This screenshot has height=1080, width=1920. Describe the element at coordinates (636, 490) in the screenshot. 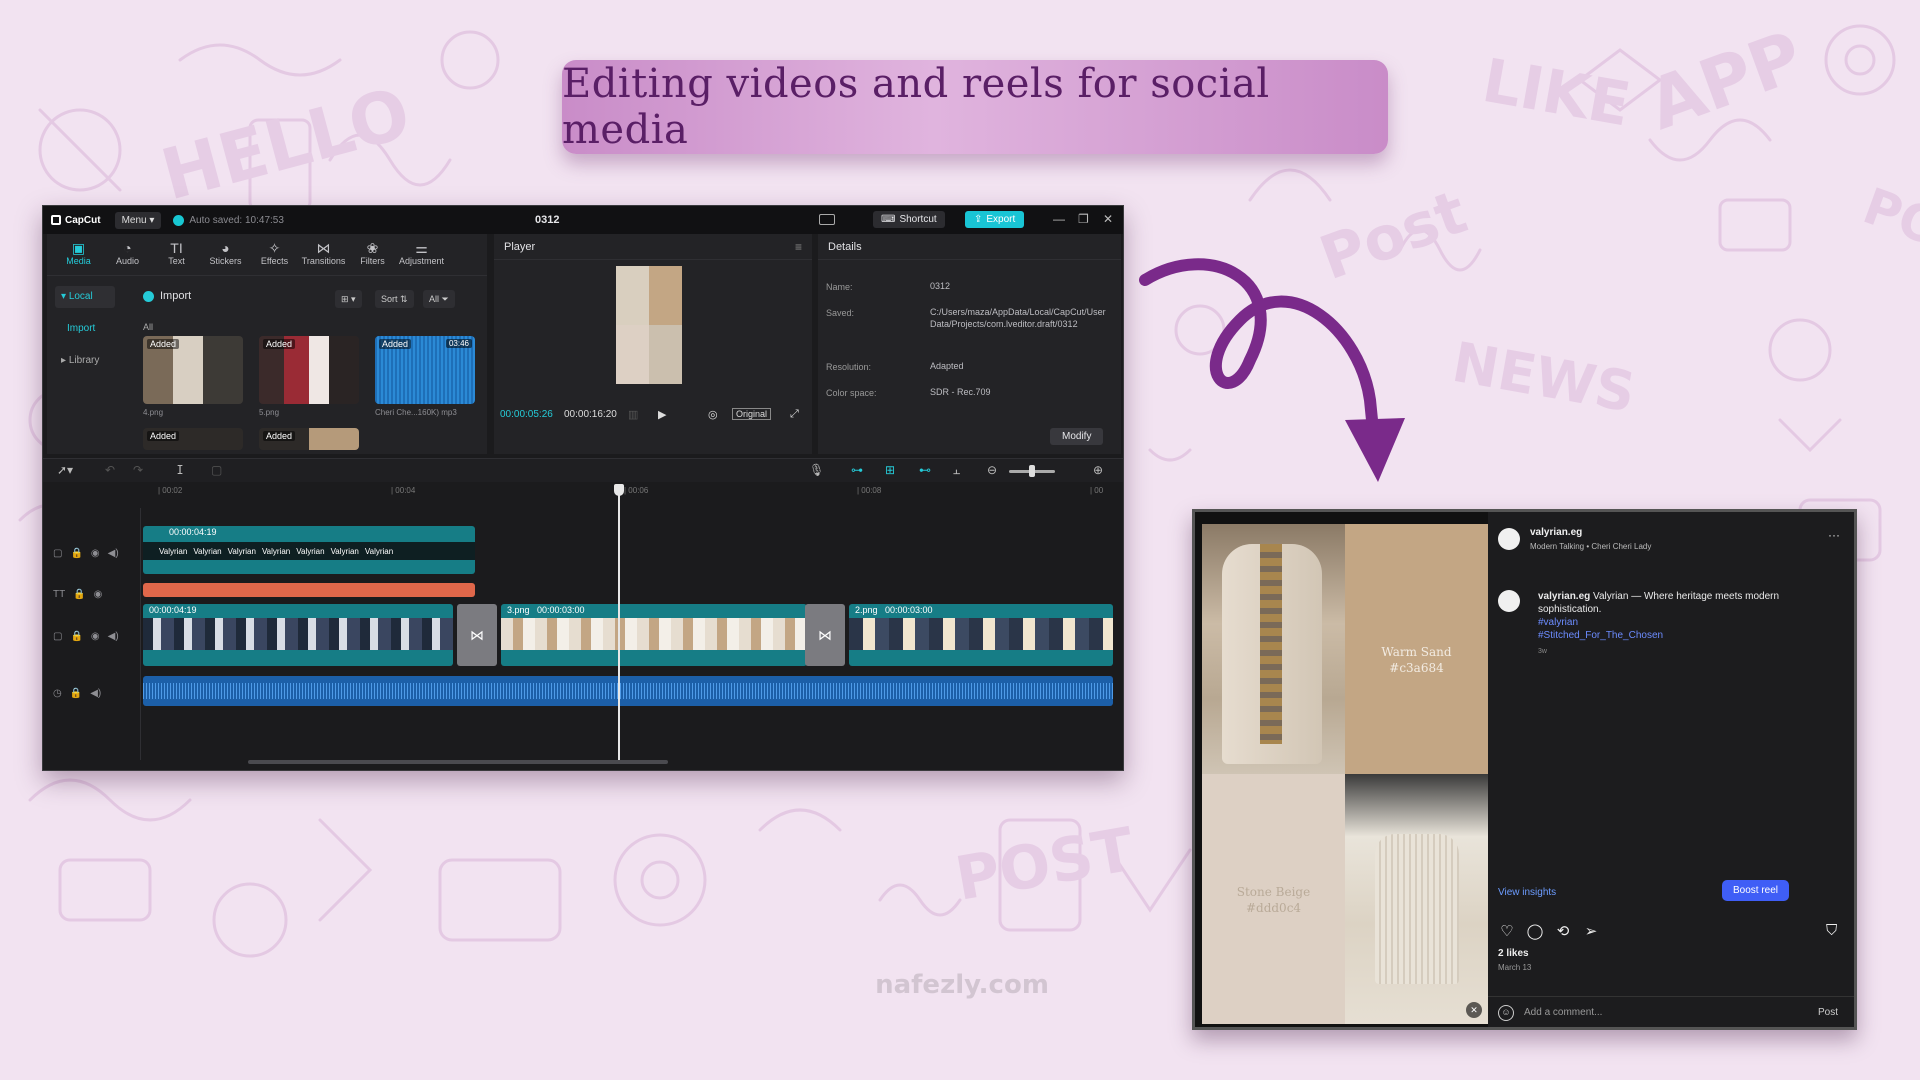

I see `ruler-label: | 00:06` at that location.